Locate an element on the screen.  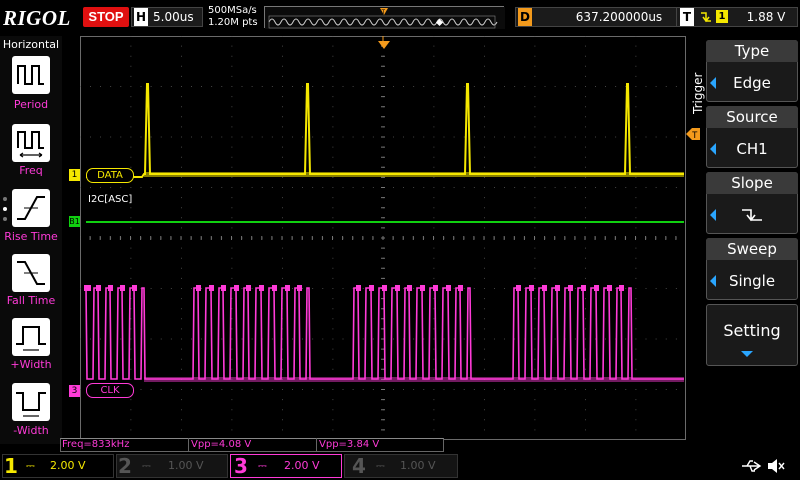
svg-text: Trigger is located at coordinates (698, 94).